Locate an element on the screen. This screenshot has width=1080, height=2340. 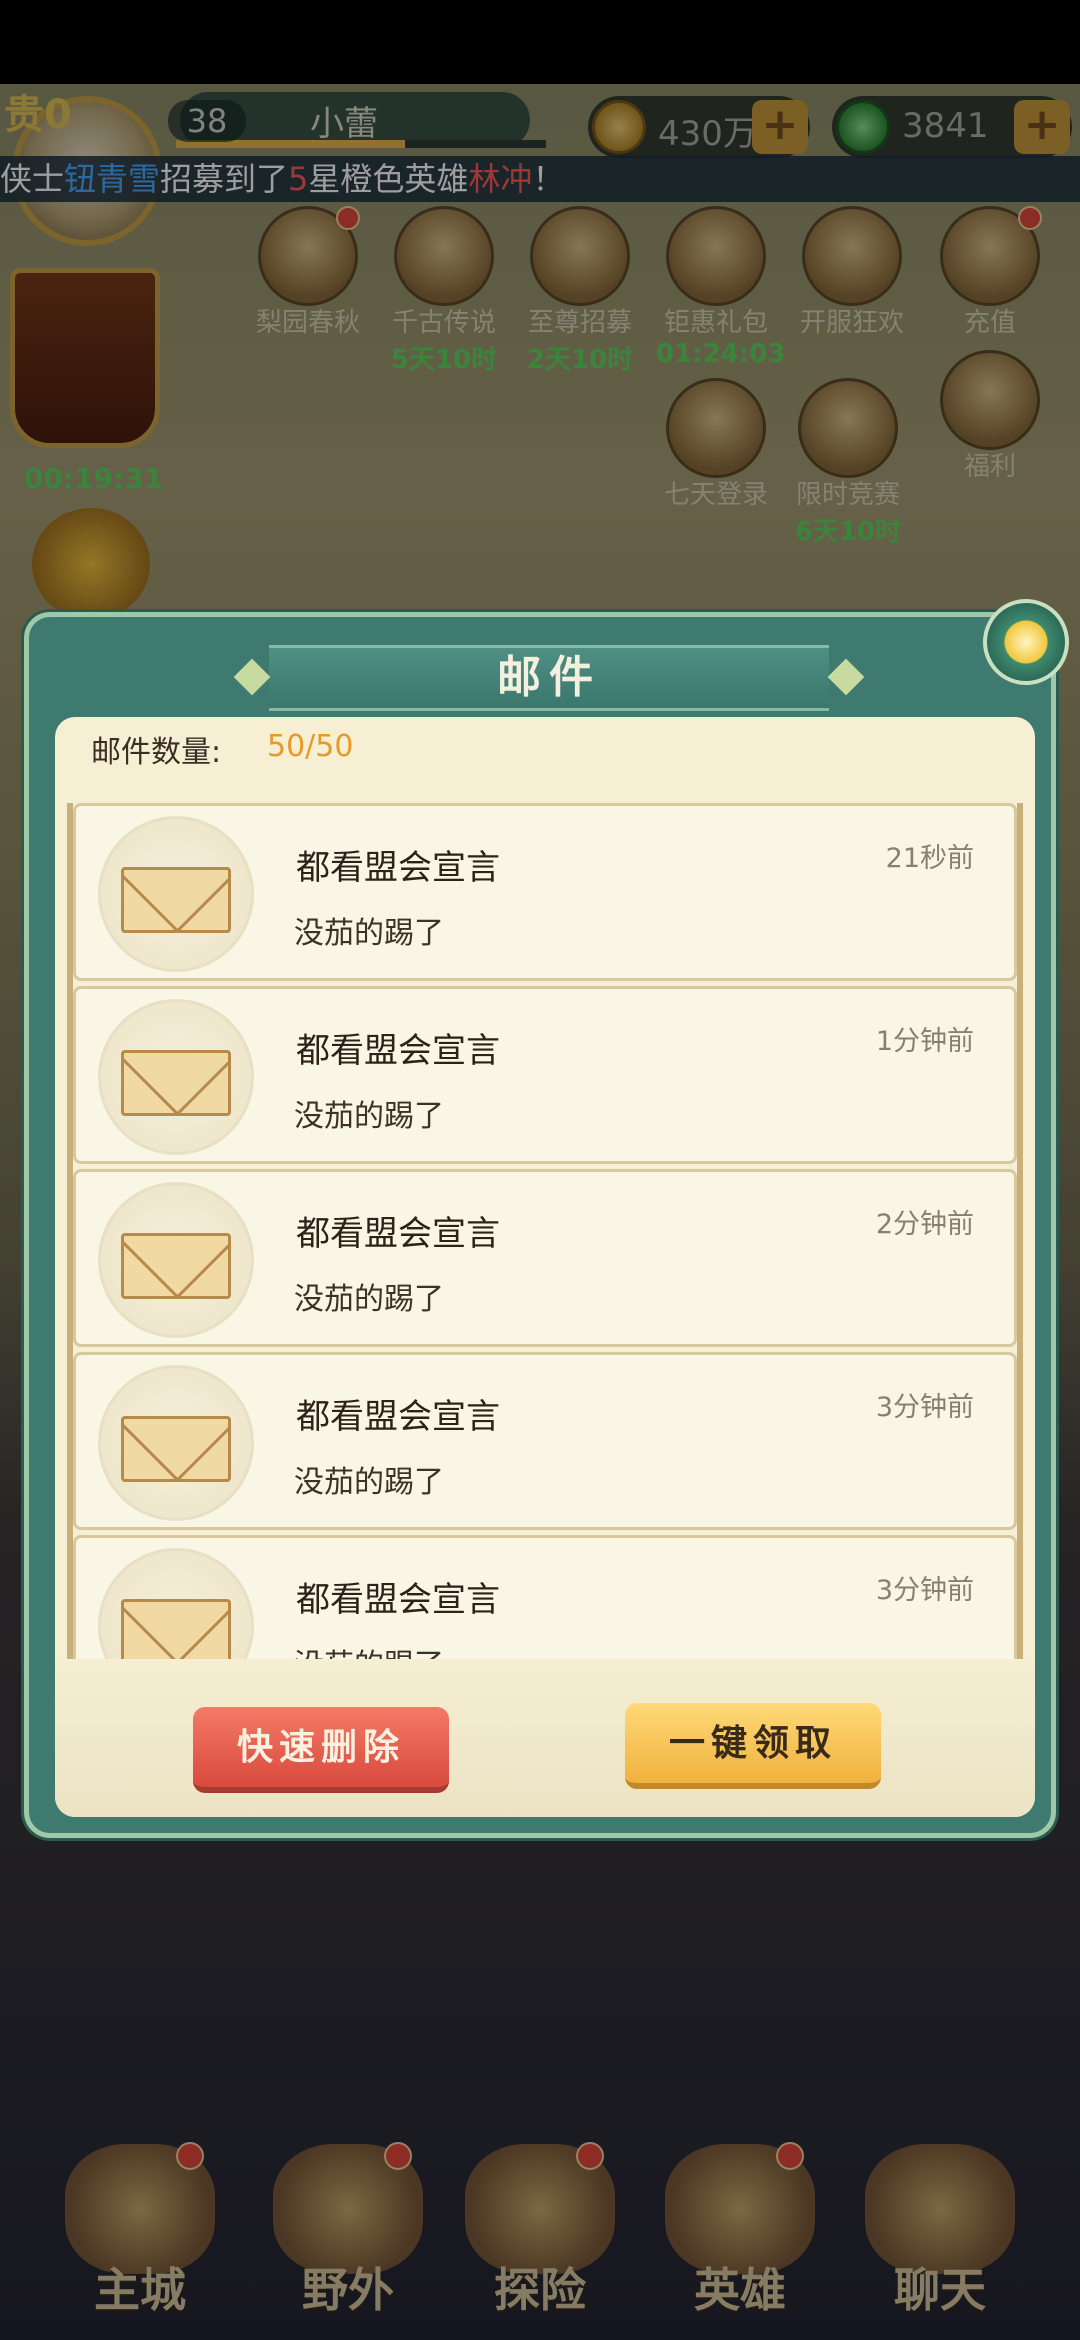
quick-delete-button: 快速删除 is located at coordinates (321, 1750).